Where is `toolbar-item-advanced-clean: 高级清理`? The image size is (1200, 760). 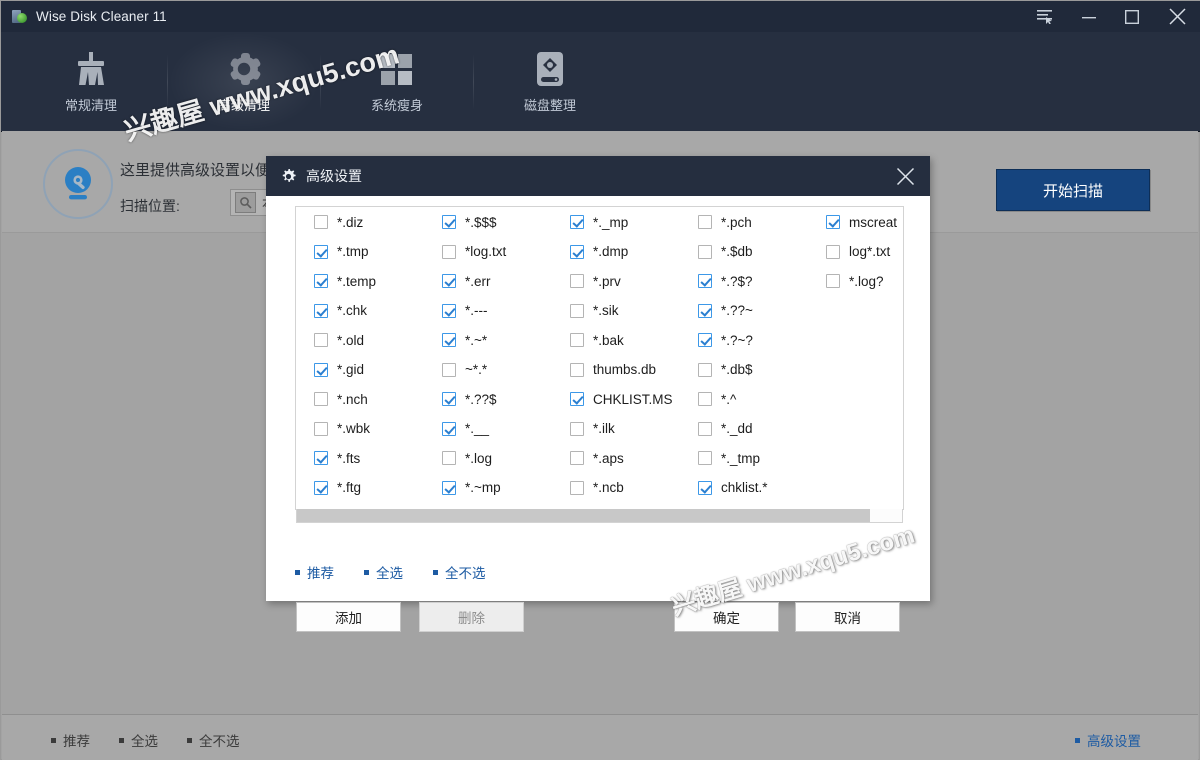
toolbar-item-advanced-clean: 高级清理 is located at coordinates (244, 81).